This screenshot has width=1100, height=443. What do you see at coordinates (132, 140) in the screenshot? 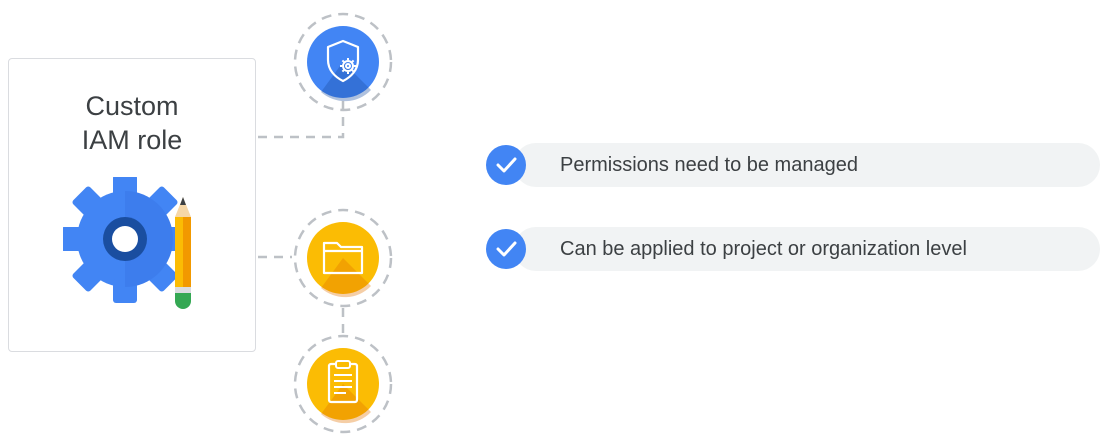
I see `card-title-line2: IAM role` at bounding box center [132, 140].